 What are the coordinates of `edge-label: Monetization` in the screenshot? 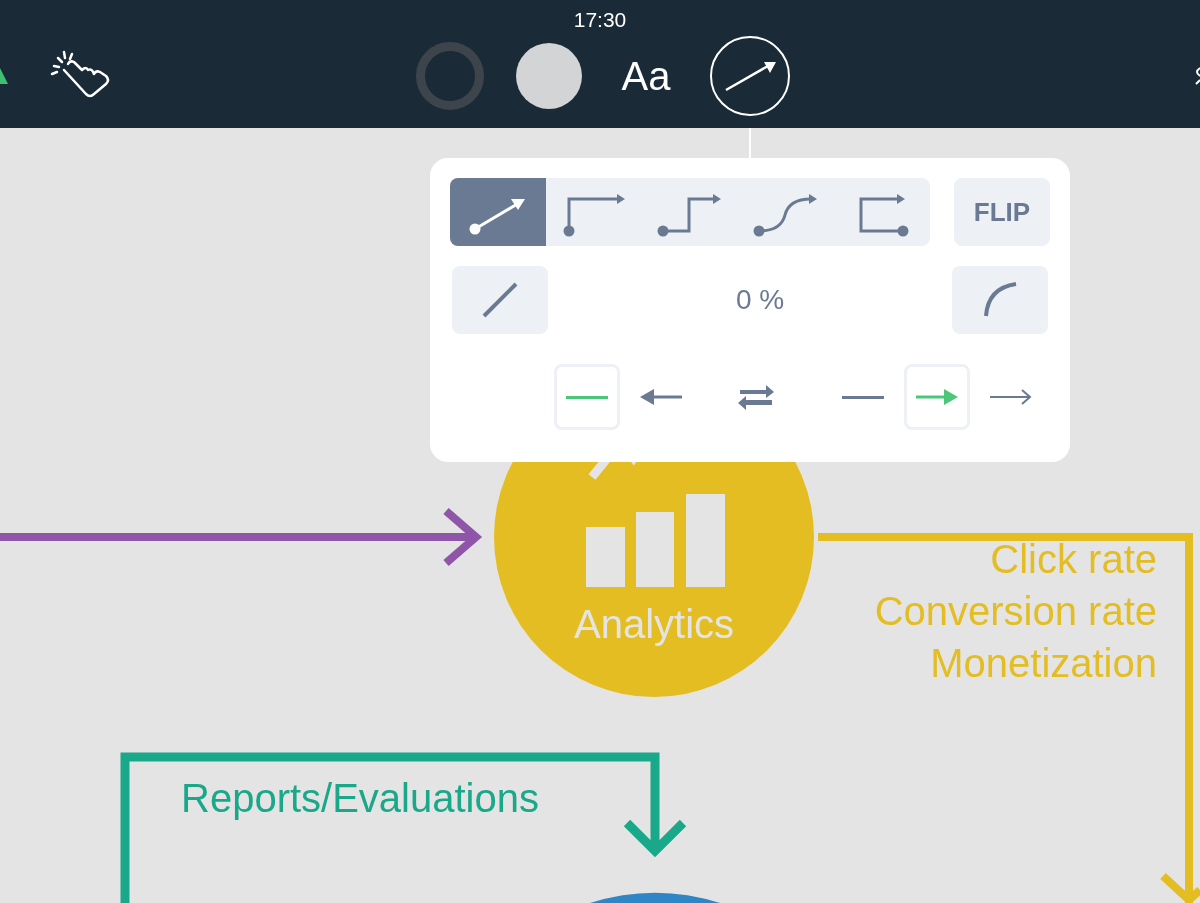 It's located at (1043, 663).